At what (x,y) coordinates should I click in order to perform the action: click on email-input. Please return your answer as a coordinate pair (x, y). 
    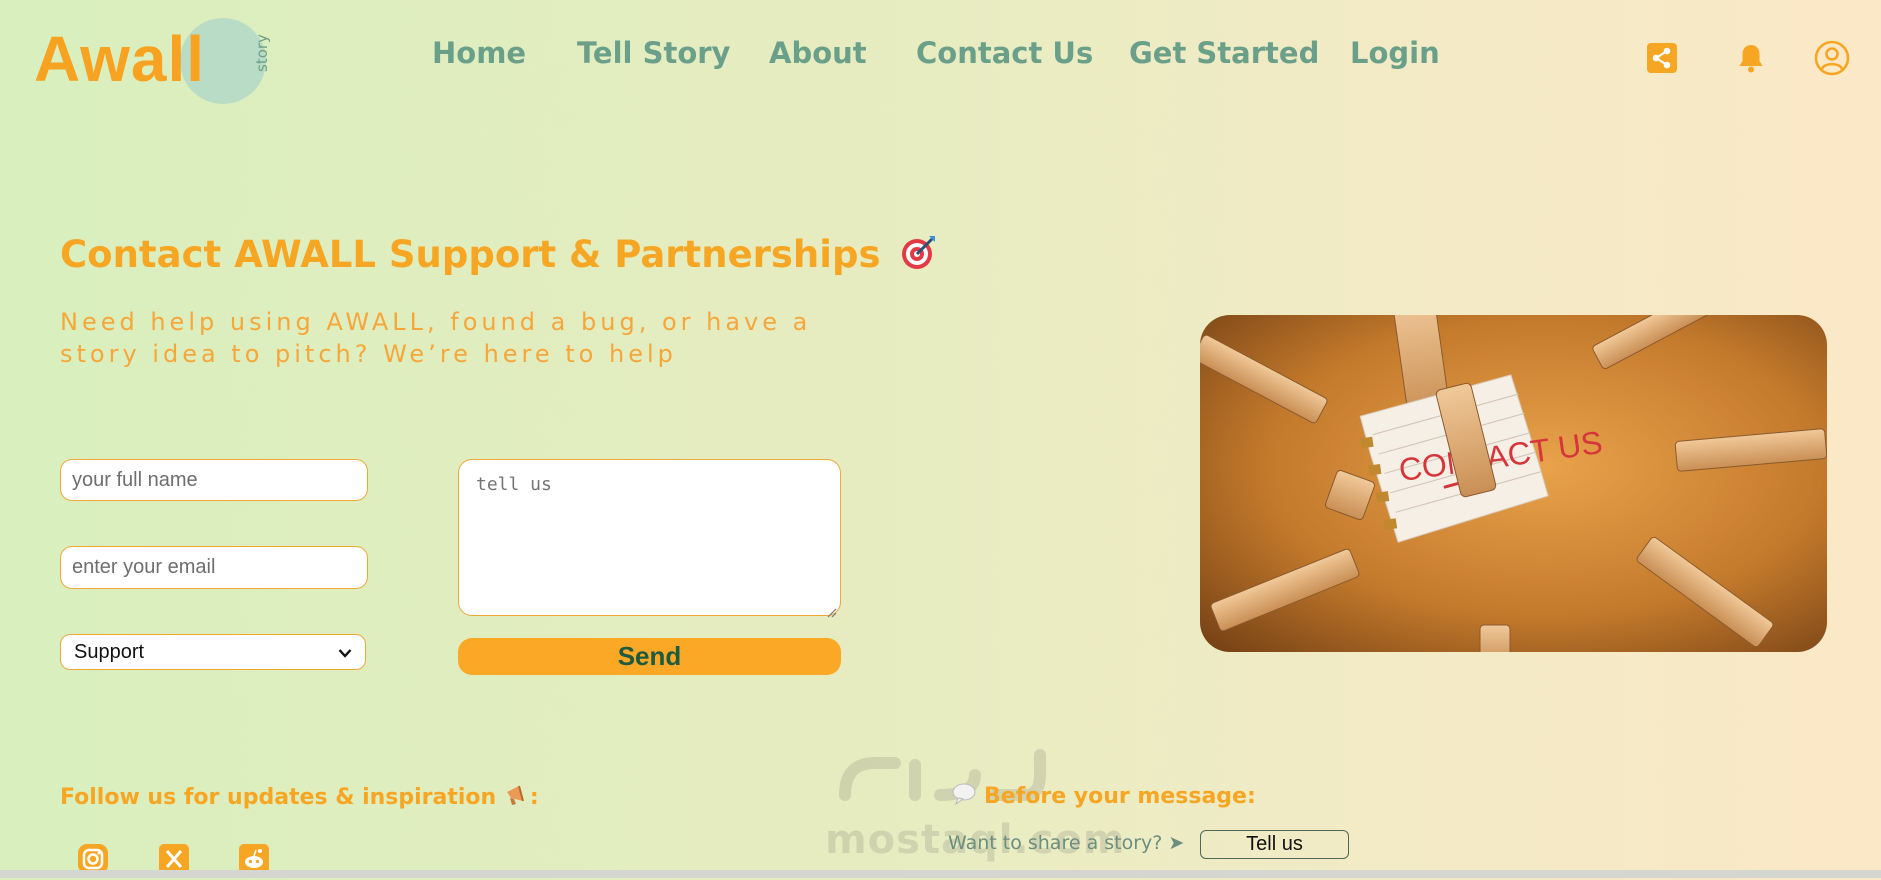
    Looking at the image, I should click on (214, 567).